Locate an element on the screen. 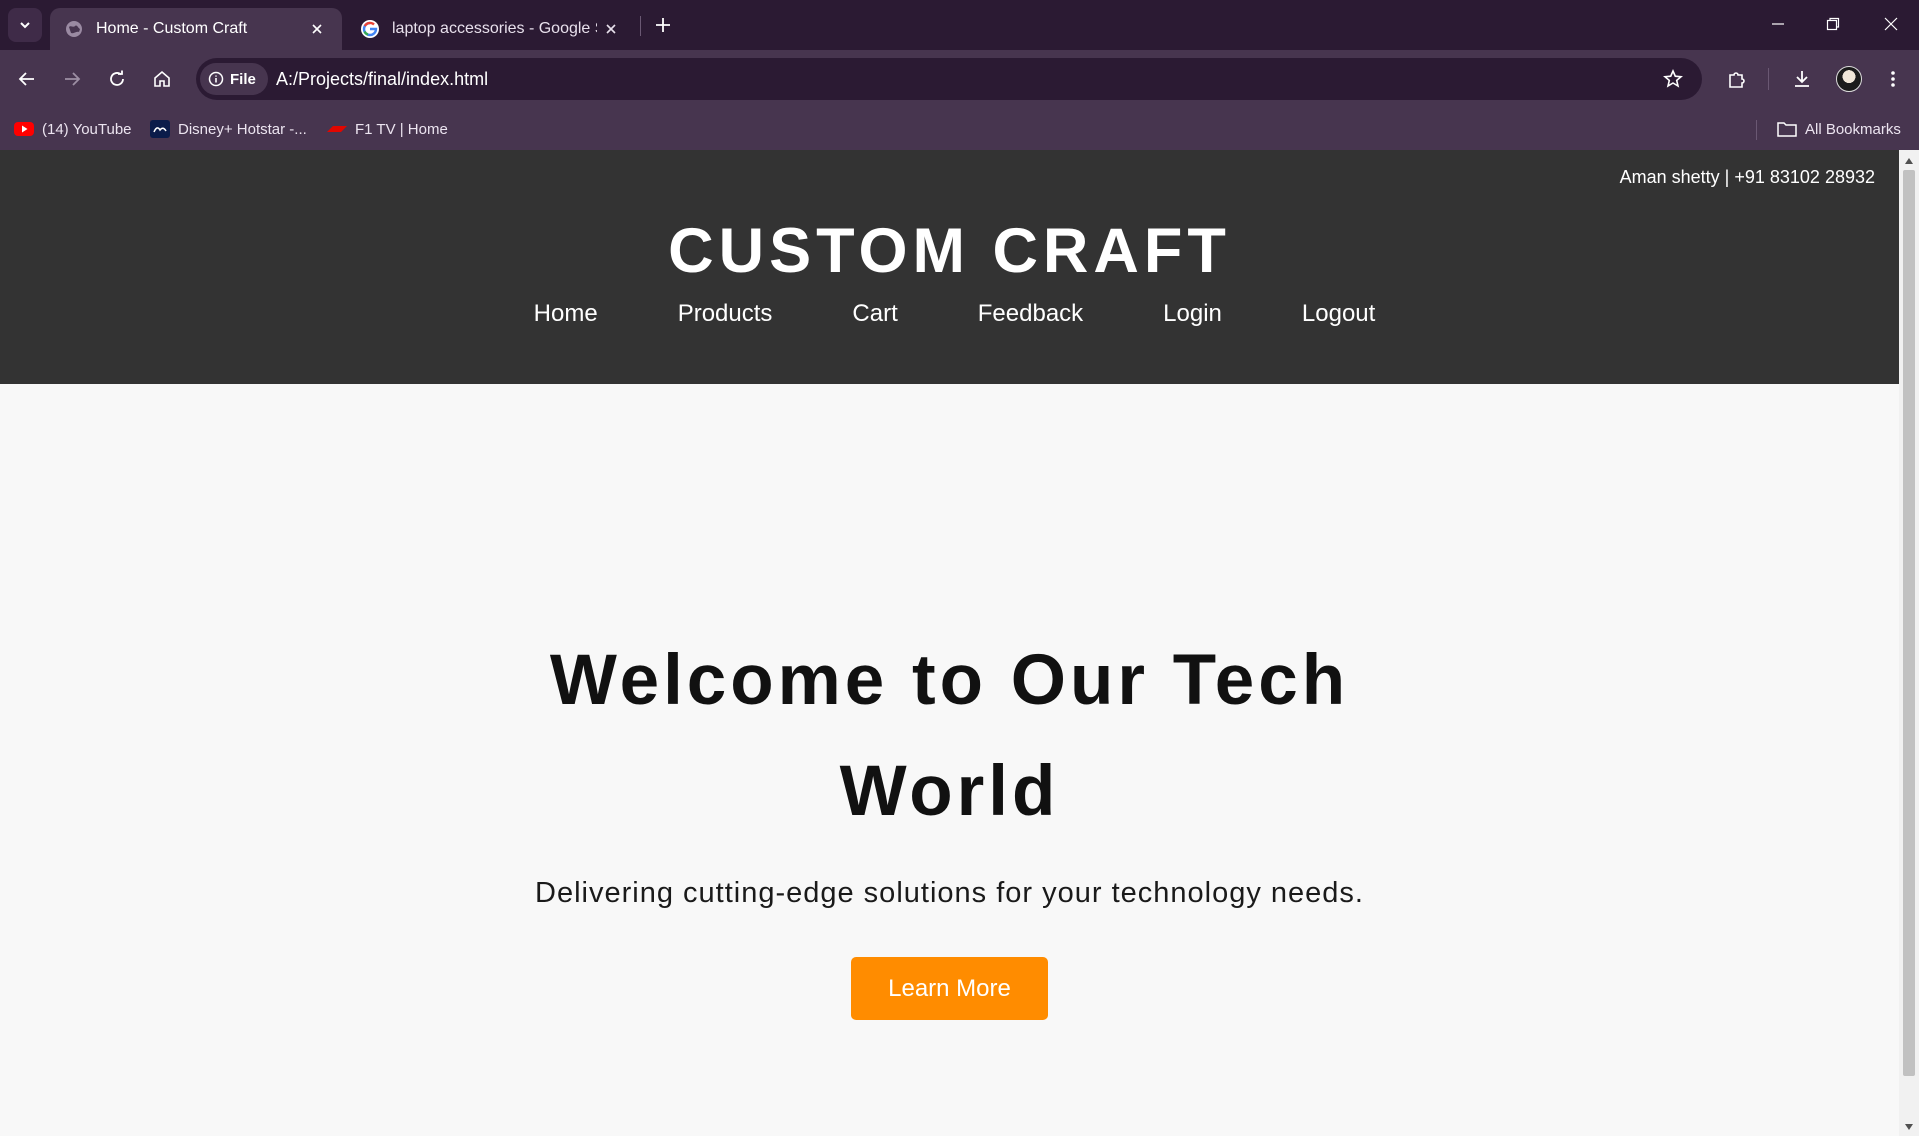  new-tab-button is located at coordinates (663, 25).